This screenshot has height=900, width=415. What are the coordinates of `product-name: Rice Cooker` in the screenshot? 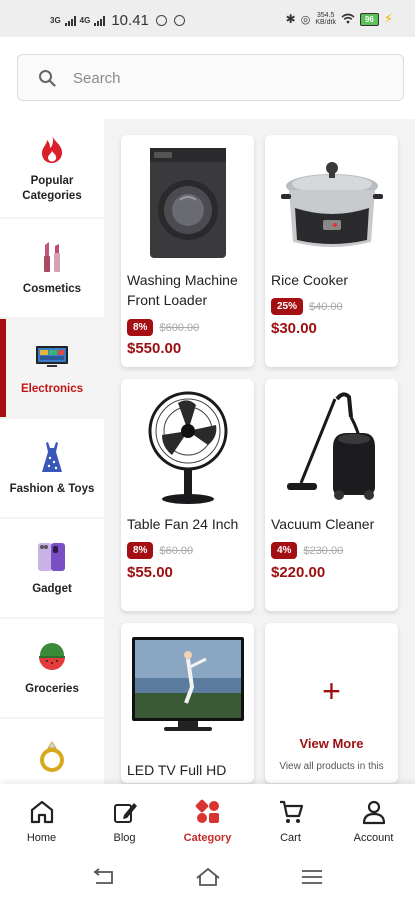 It's located at (310, 280).